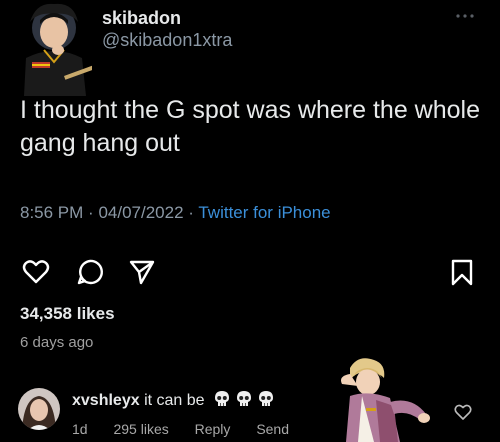 The width and height of the screenshot is (500, 442). What do you see at coordinates (167, 40) in the screenshot?
I see `user-handle: @skibadon1xtra` at bounding box center [167, 40].